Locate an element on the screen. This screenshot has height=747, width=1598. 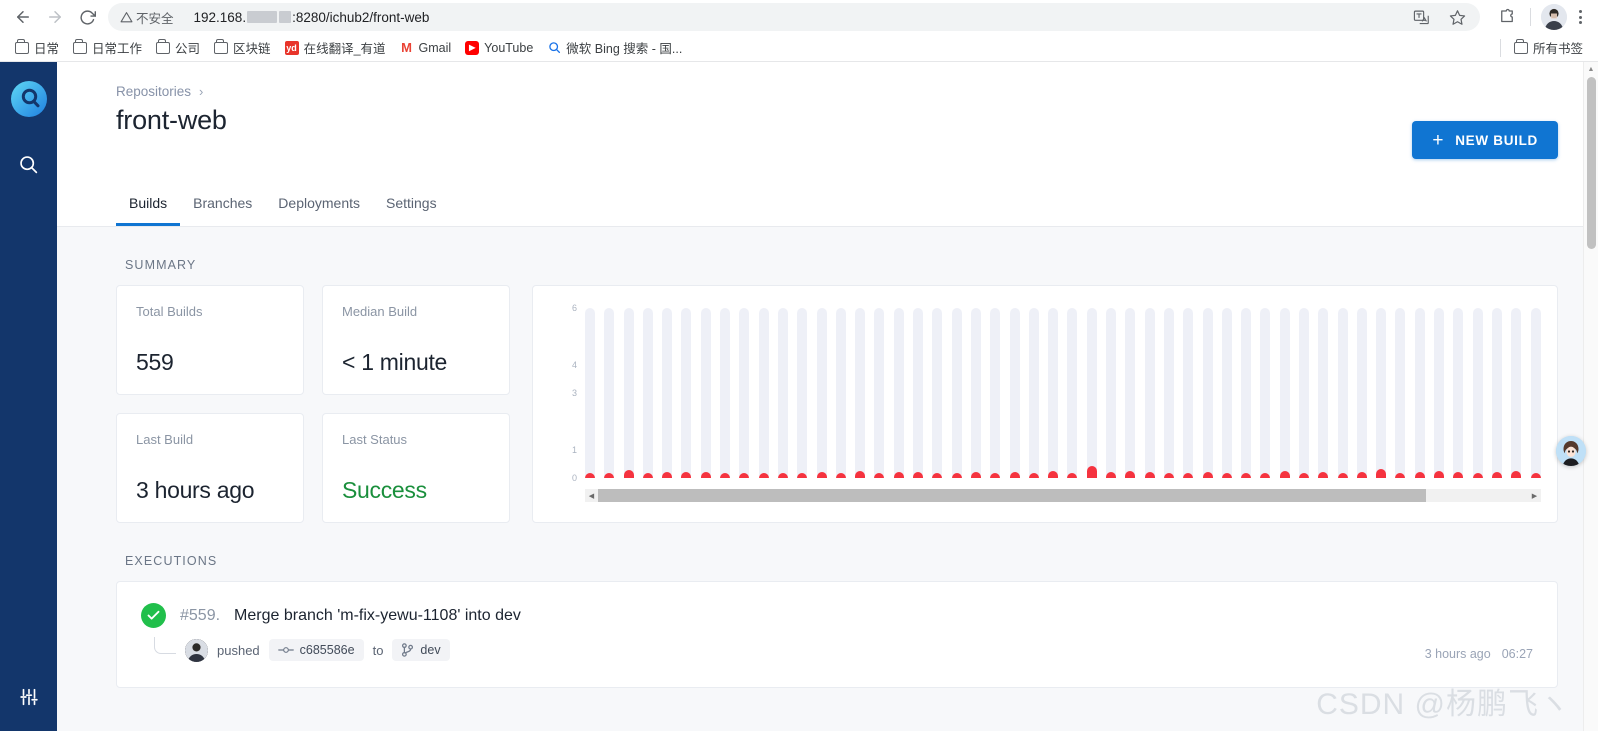
all-bookmarks-button: 所有书签 is located at coordinates (1548, 47).